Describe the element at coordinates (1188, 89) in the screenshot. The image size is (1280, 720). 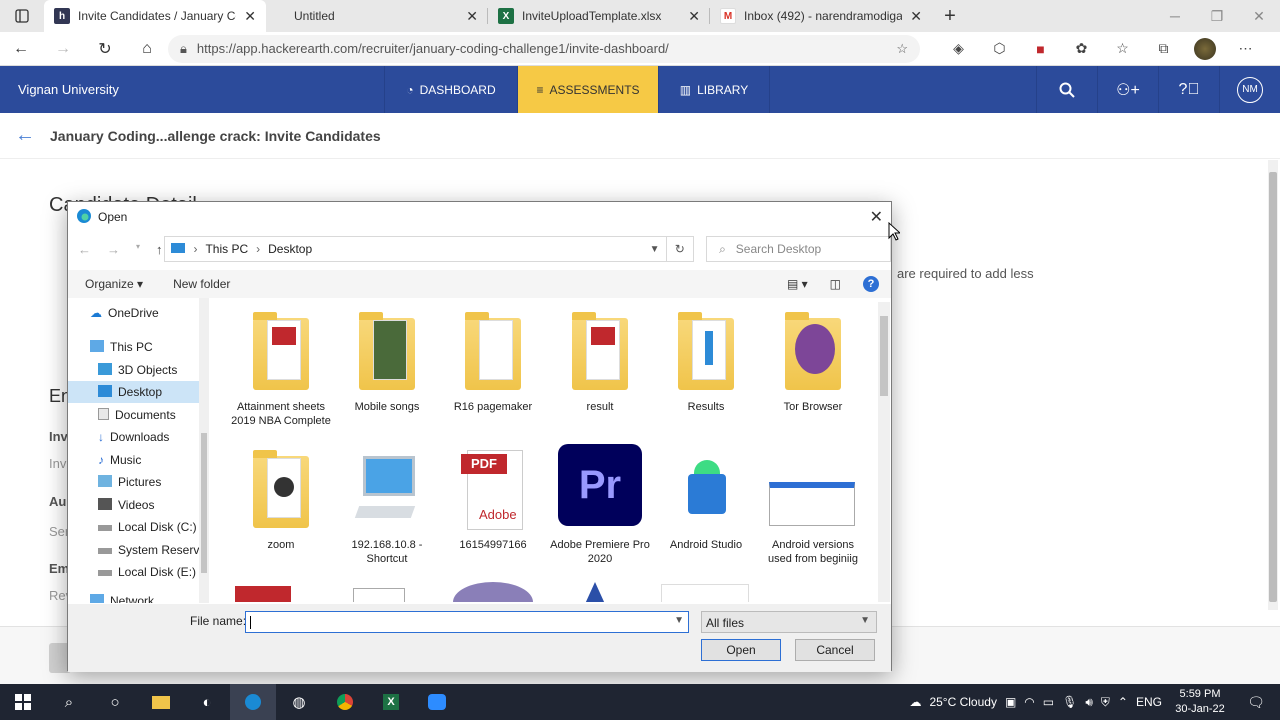
I see `help-icon: ?⃝` at that location.